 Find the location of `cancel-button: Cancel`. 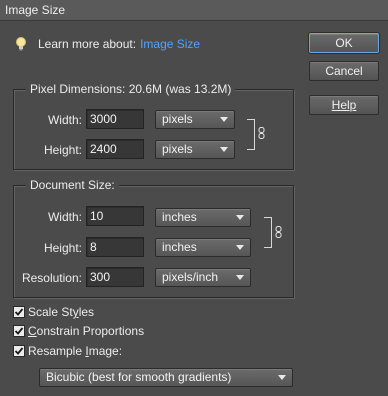

cancel-button: Cancel is located at coordinates (344, 71).